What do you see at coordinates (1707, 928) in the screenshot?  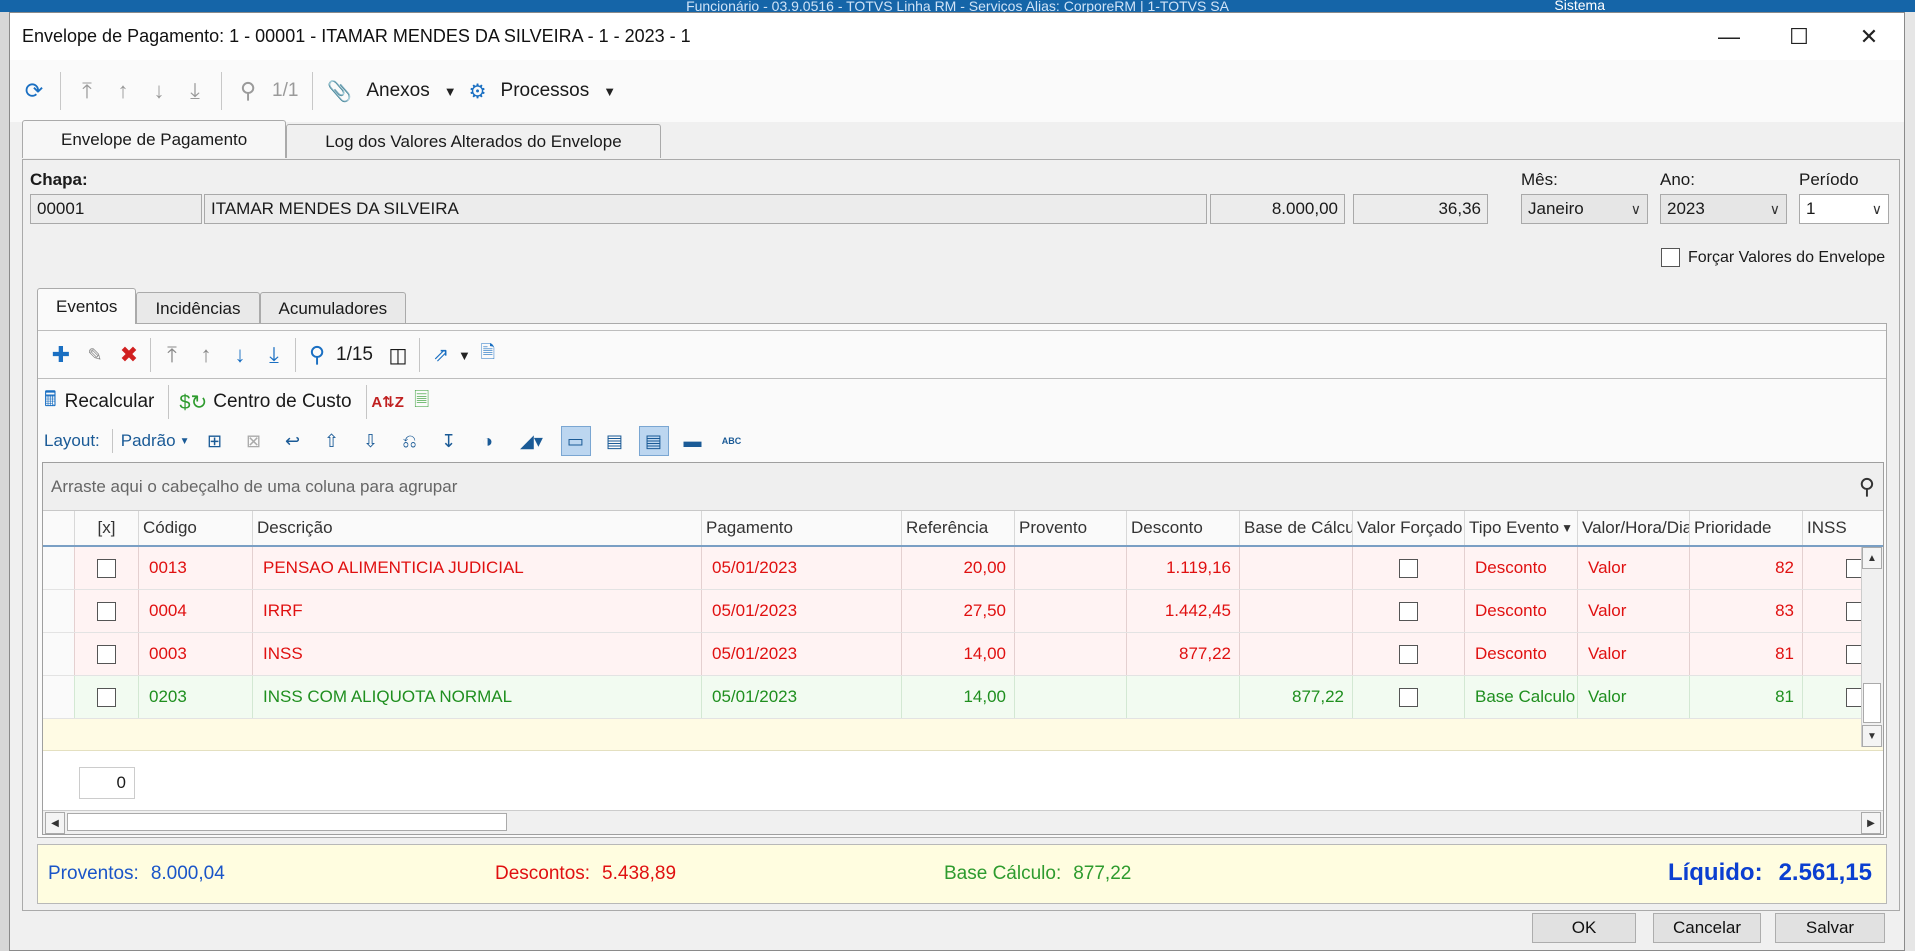 I see `cancelar-button: Cancelar` at bounding box center [1707, 928].